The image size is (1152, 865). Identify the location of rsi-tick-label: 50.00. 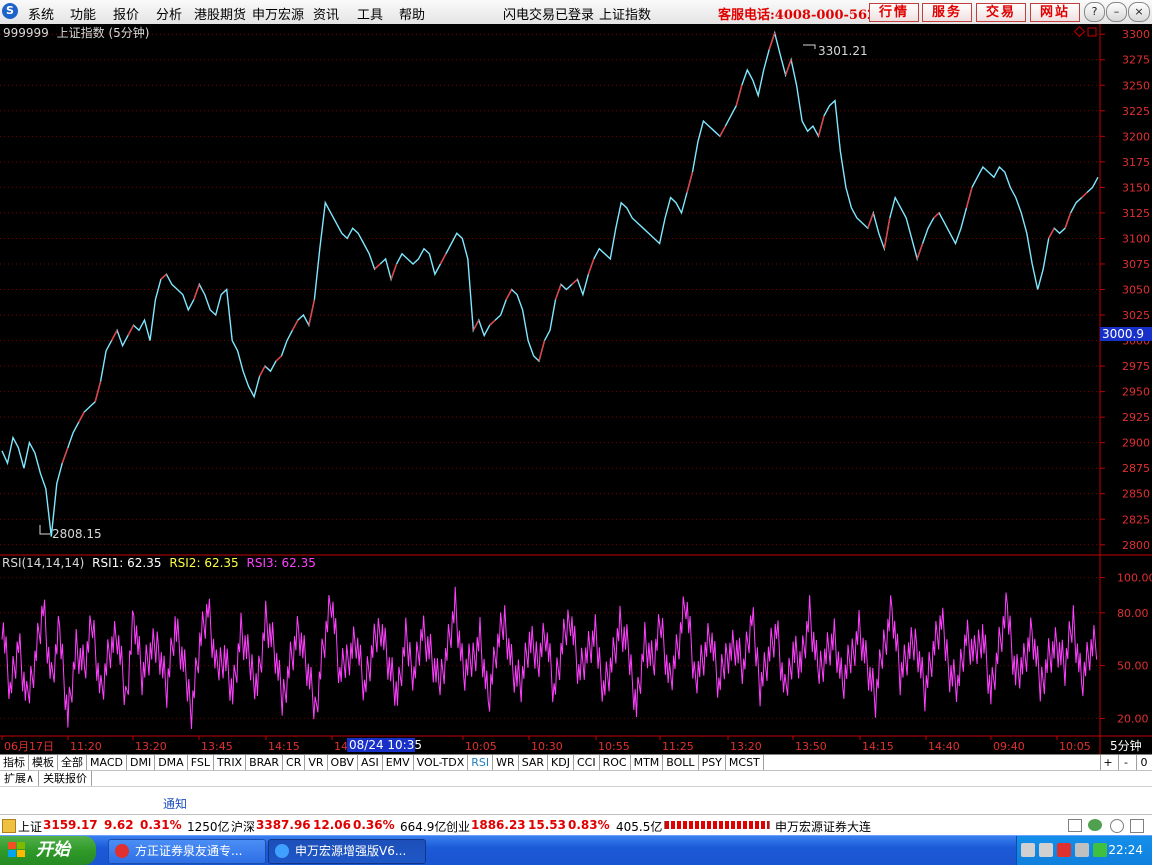
(1133, 666).